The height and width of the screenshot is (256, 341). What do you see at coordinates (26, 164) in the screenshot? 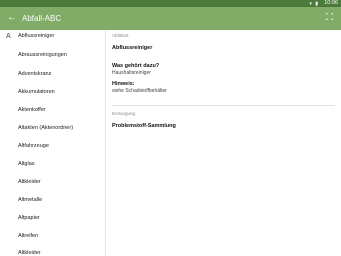
I see `list-item: Altglas` at bounding box center [26, 164].